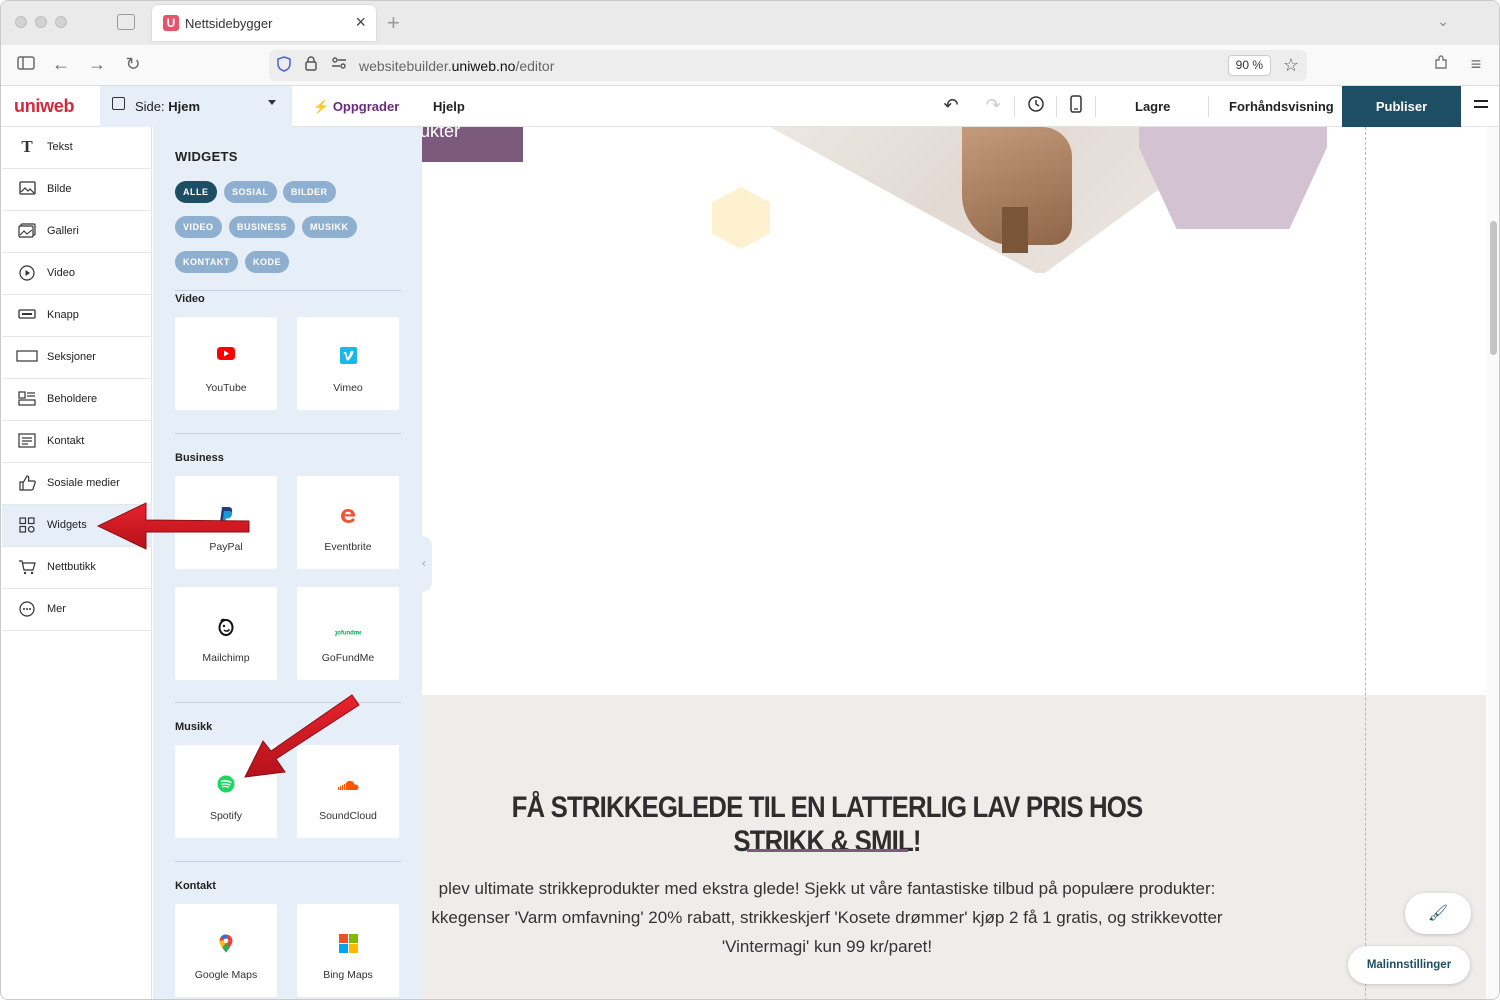  Describe the element at coordinates (348, 788) in the screenshot. I see `soundcloud-icon` at that location.